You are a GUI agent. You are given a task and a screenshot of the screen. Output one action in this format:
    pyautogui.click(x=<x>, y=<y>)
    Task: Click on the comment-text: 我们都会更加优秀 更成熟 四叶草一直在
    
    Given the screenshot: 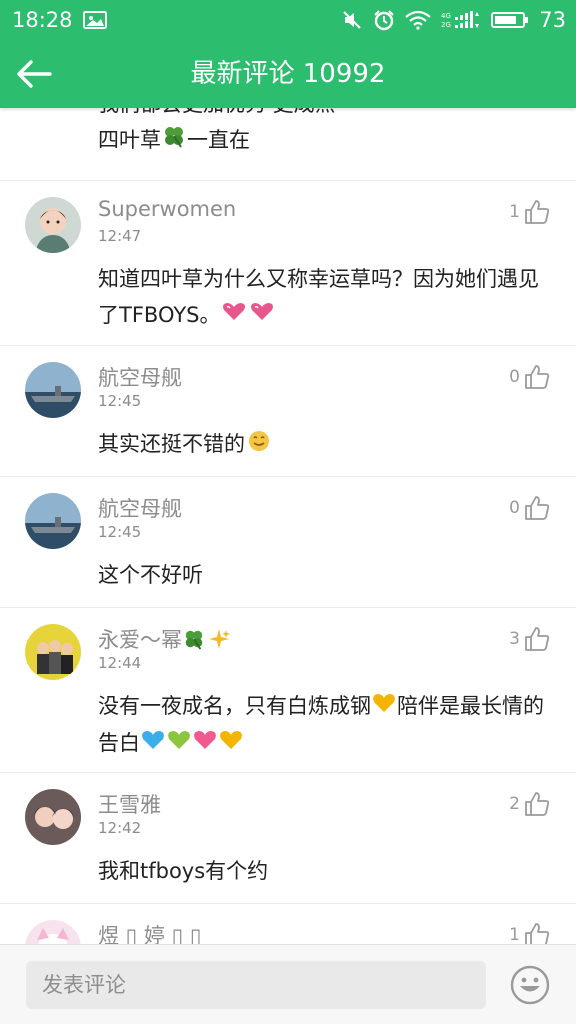 What is the action you would take?
    pyautogui.click(x=326, y=133)
    